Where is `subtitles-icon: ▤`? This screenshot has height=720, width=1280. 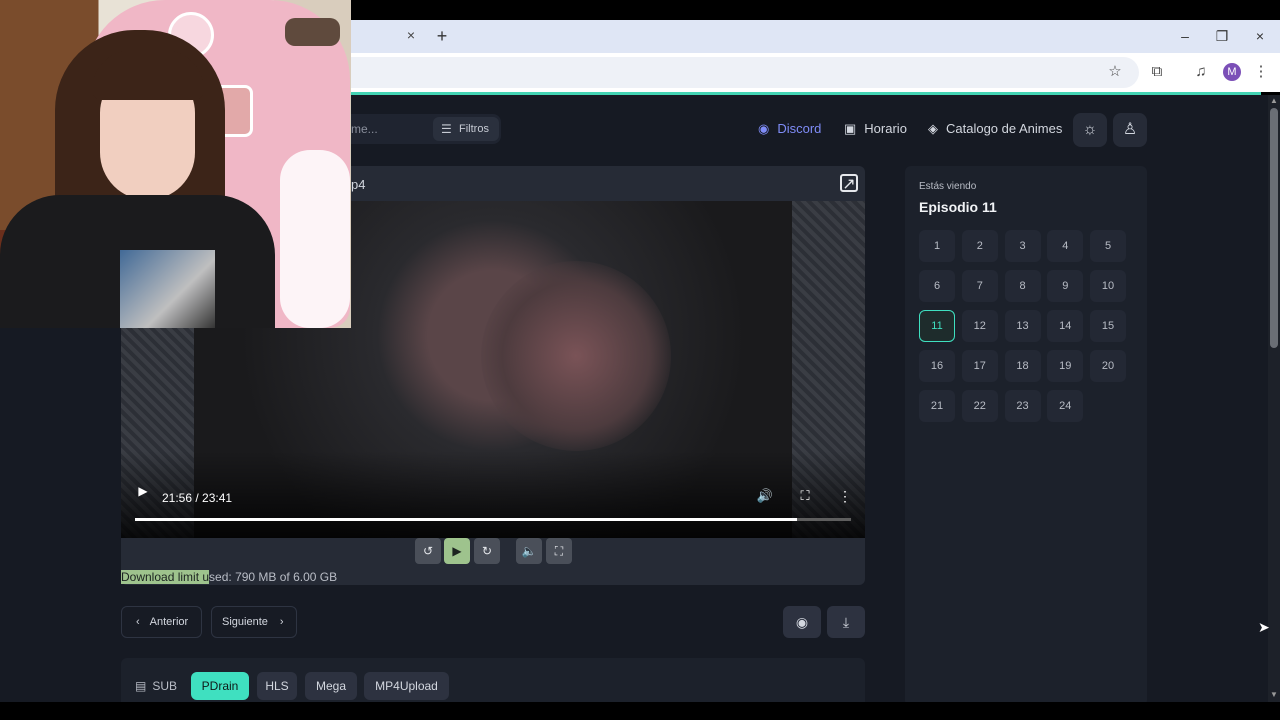 subtitles-icon: ▤ is located at coordinates (141, 686).